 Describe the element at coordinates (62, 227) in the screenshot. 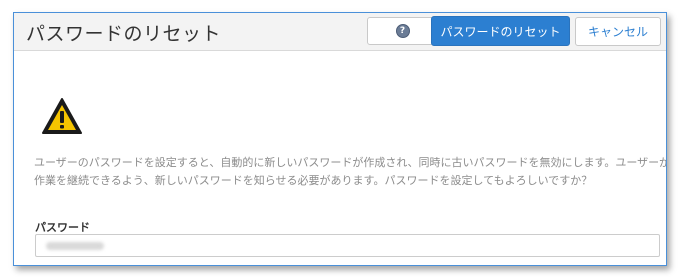

I see `password-label: パスワード` at that location.